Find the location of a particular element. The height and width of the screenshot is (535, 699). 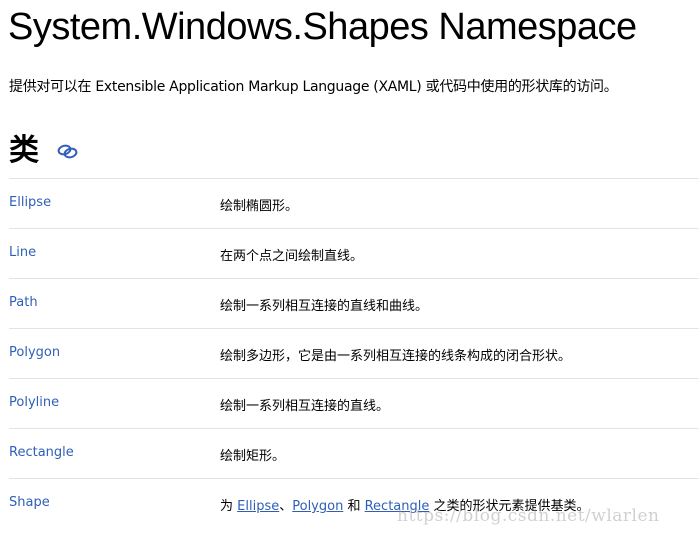

class-description: 绘制椭圆形。 is located at coordinates (259, 206).